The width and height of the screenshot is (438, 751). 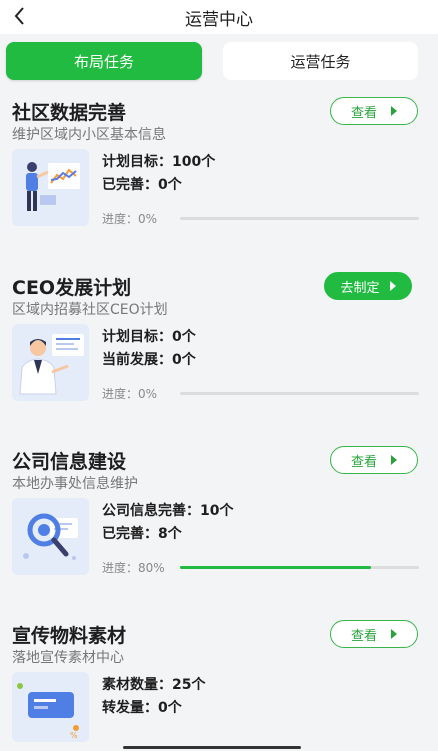 I want to click on card-title: 社区数据完善, so click(x=69, y=113).